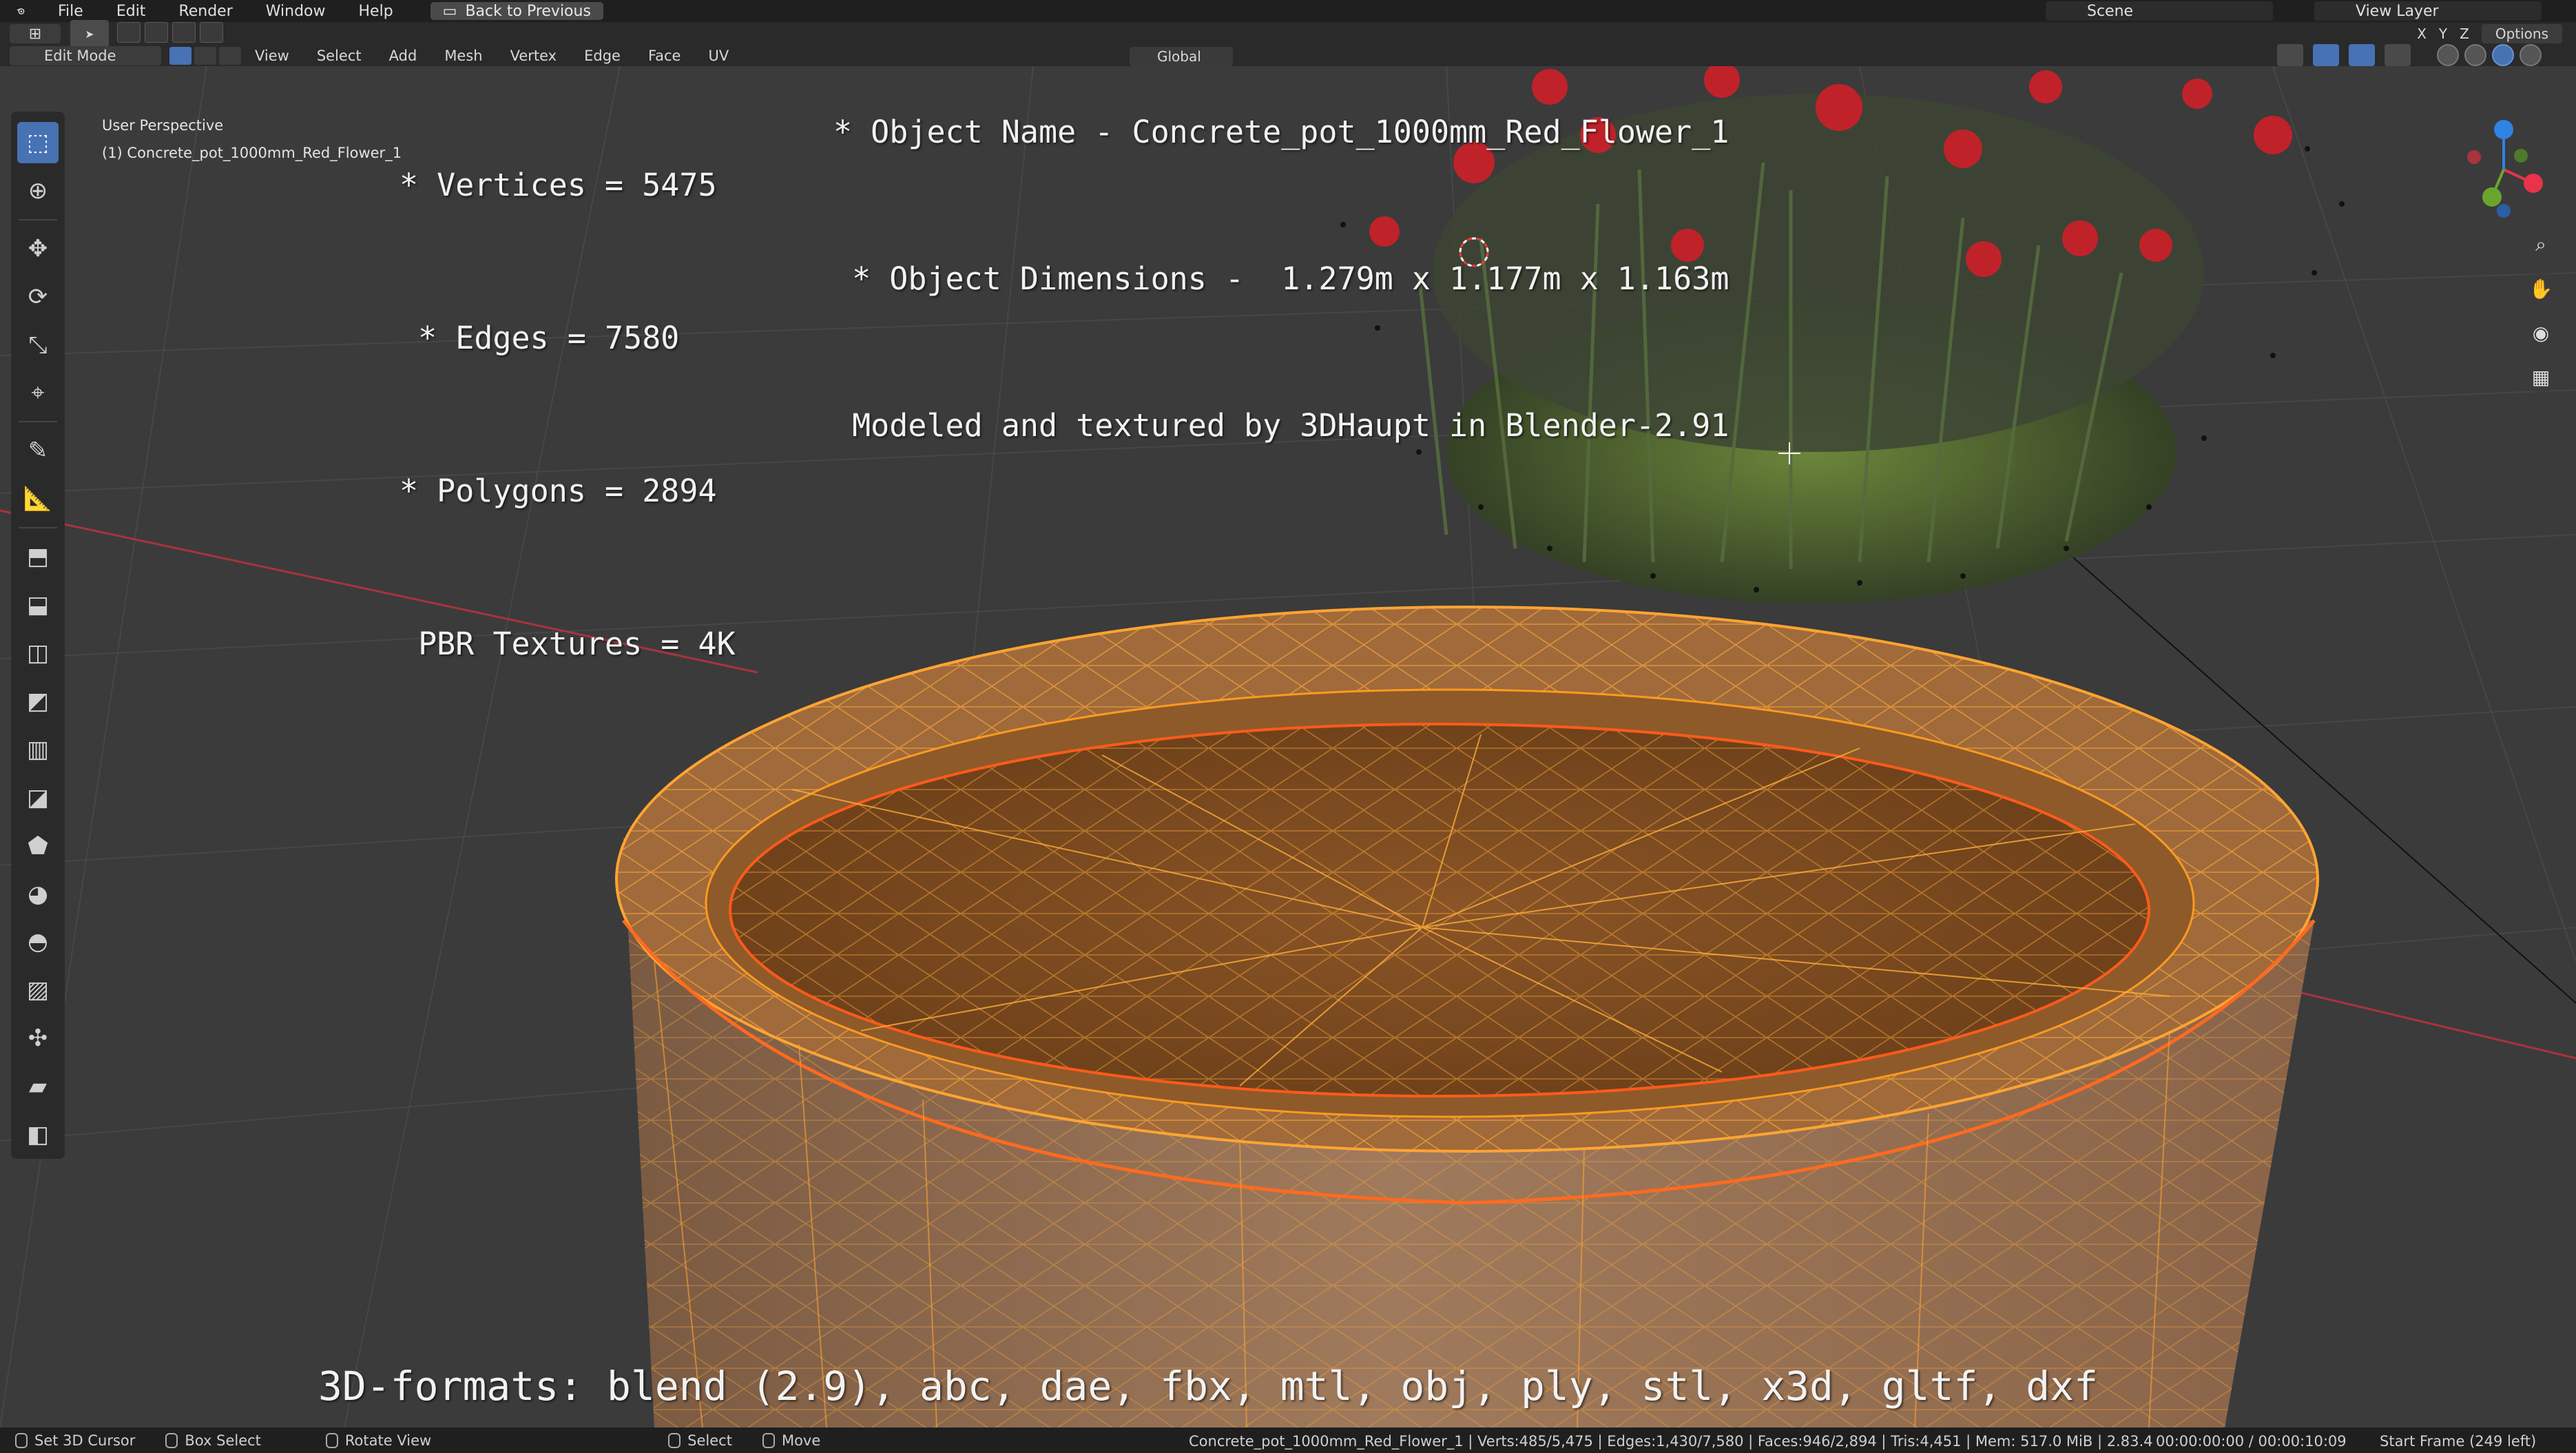 The image size is (2576, 1453). I want to click on status-label: Set 3D Cursor, so click(85, 1440).